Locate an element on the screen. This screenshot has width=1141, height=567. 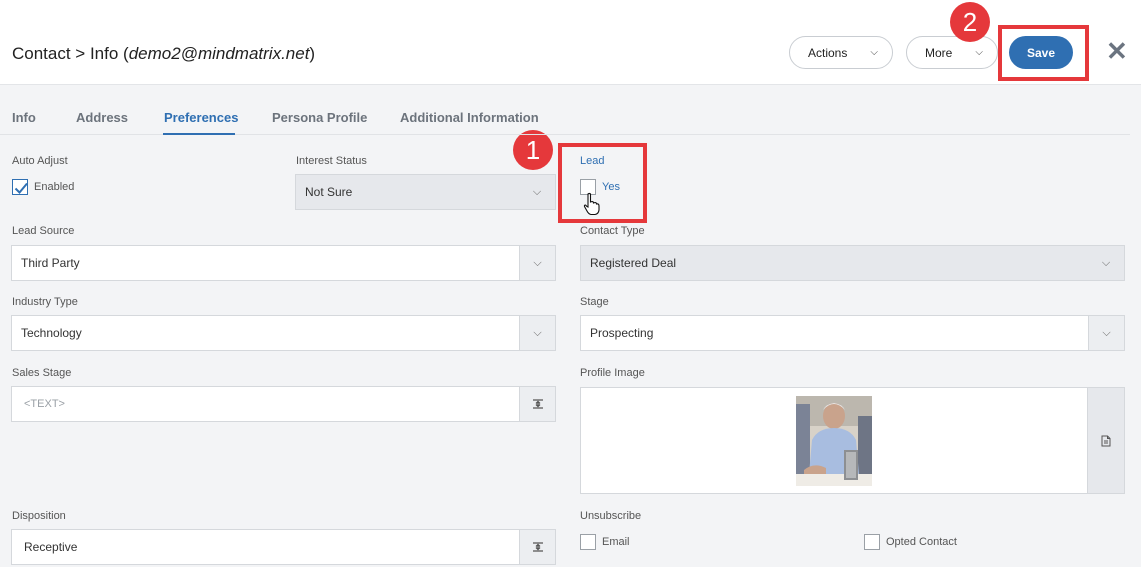
contact-email: demo2@mindmatrix.net is located at coordinates (219, 53).